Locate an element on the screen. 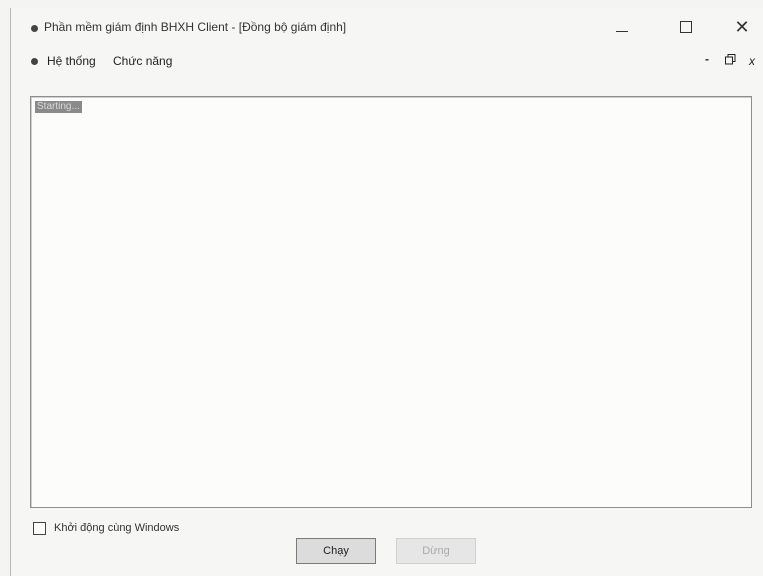 The image size is (763, 576). maximize-button is located at coordinates (686, 27).